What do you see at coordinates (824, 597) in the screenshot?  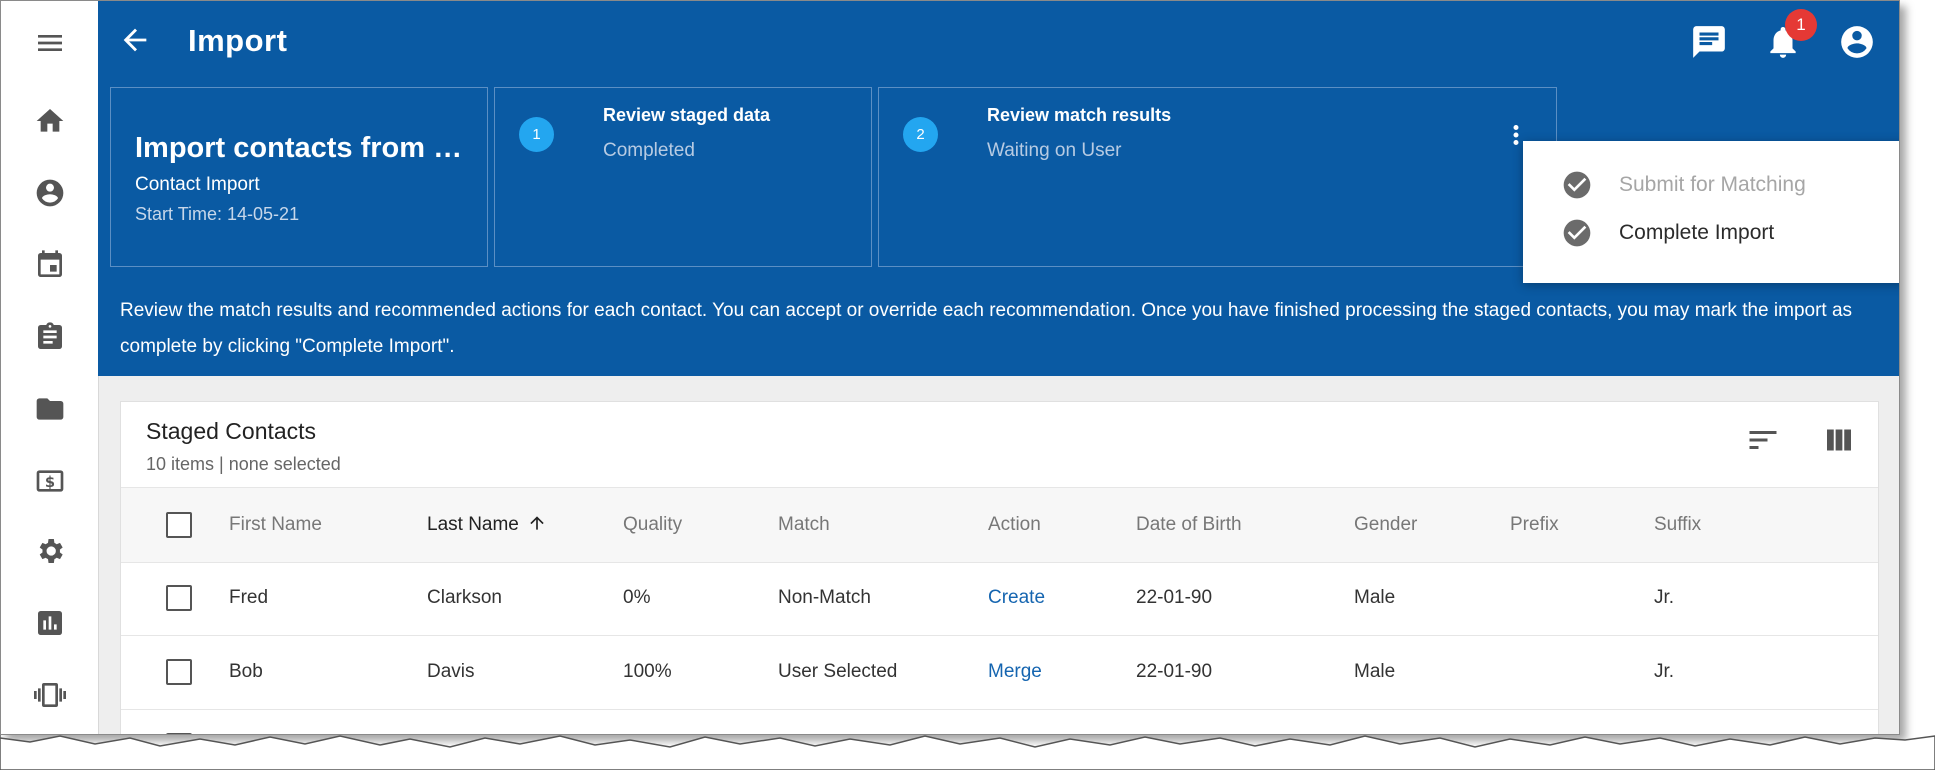 I see `cell-match: Non-Match` at bounding box center [824, 597].